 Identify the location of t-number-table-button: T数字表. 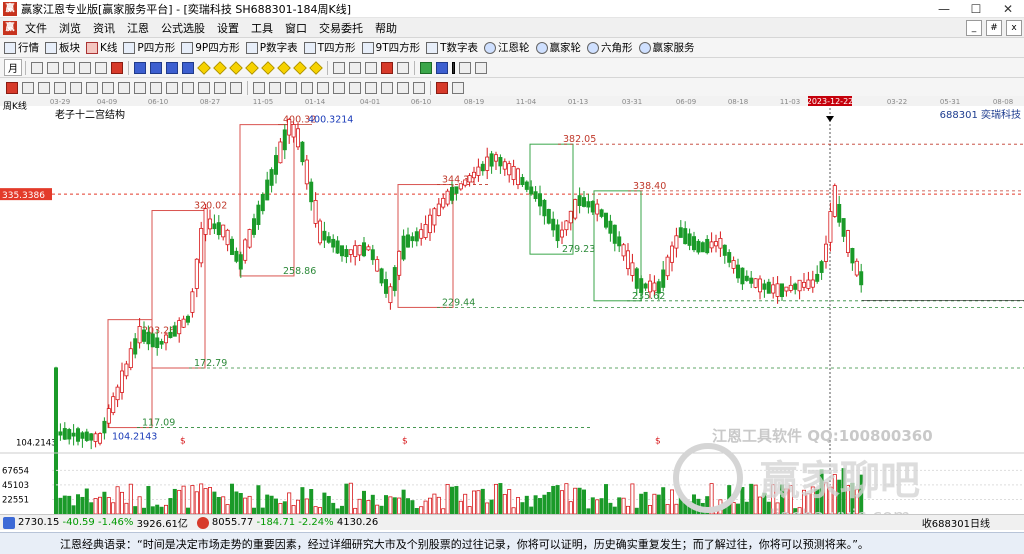
(452, 47).